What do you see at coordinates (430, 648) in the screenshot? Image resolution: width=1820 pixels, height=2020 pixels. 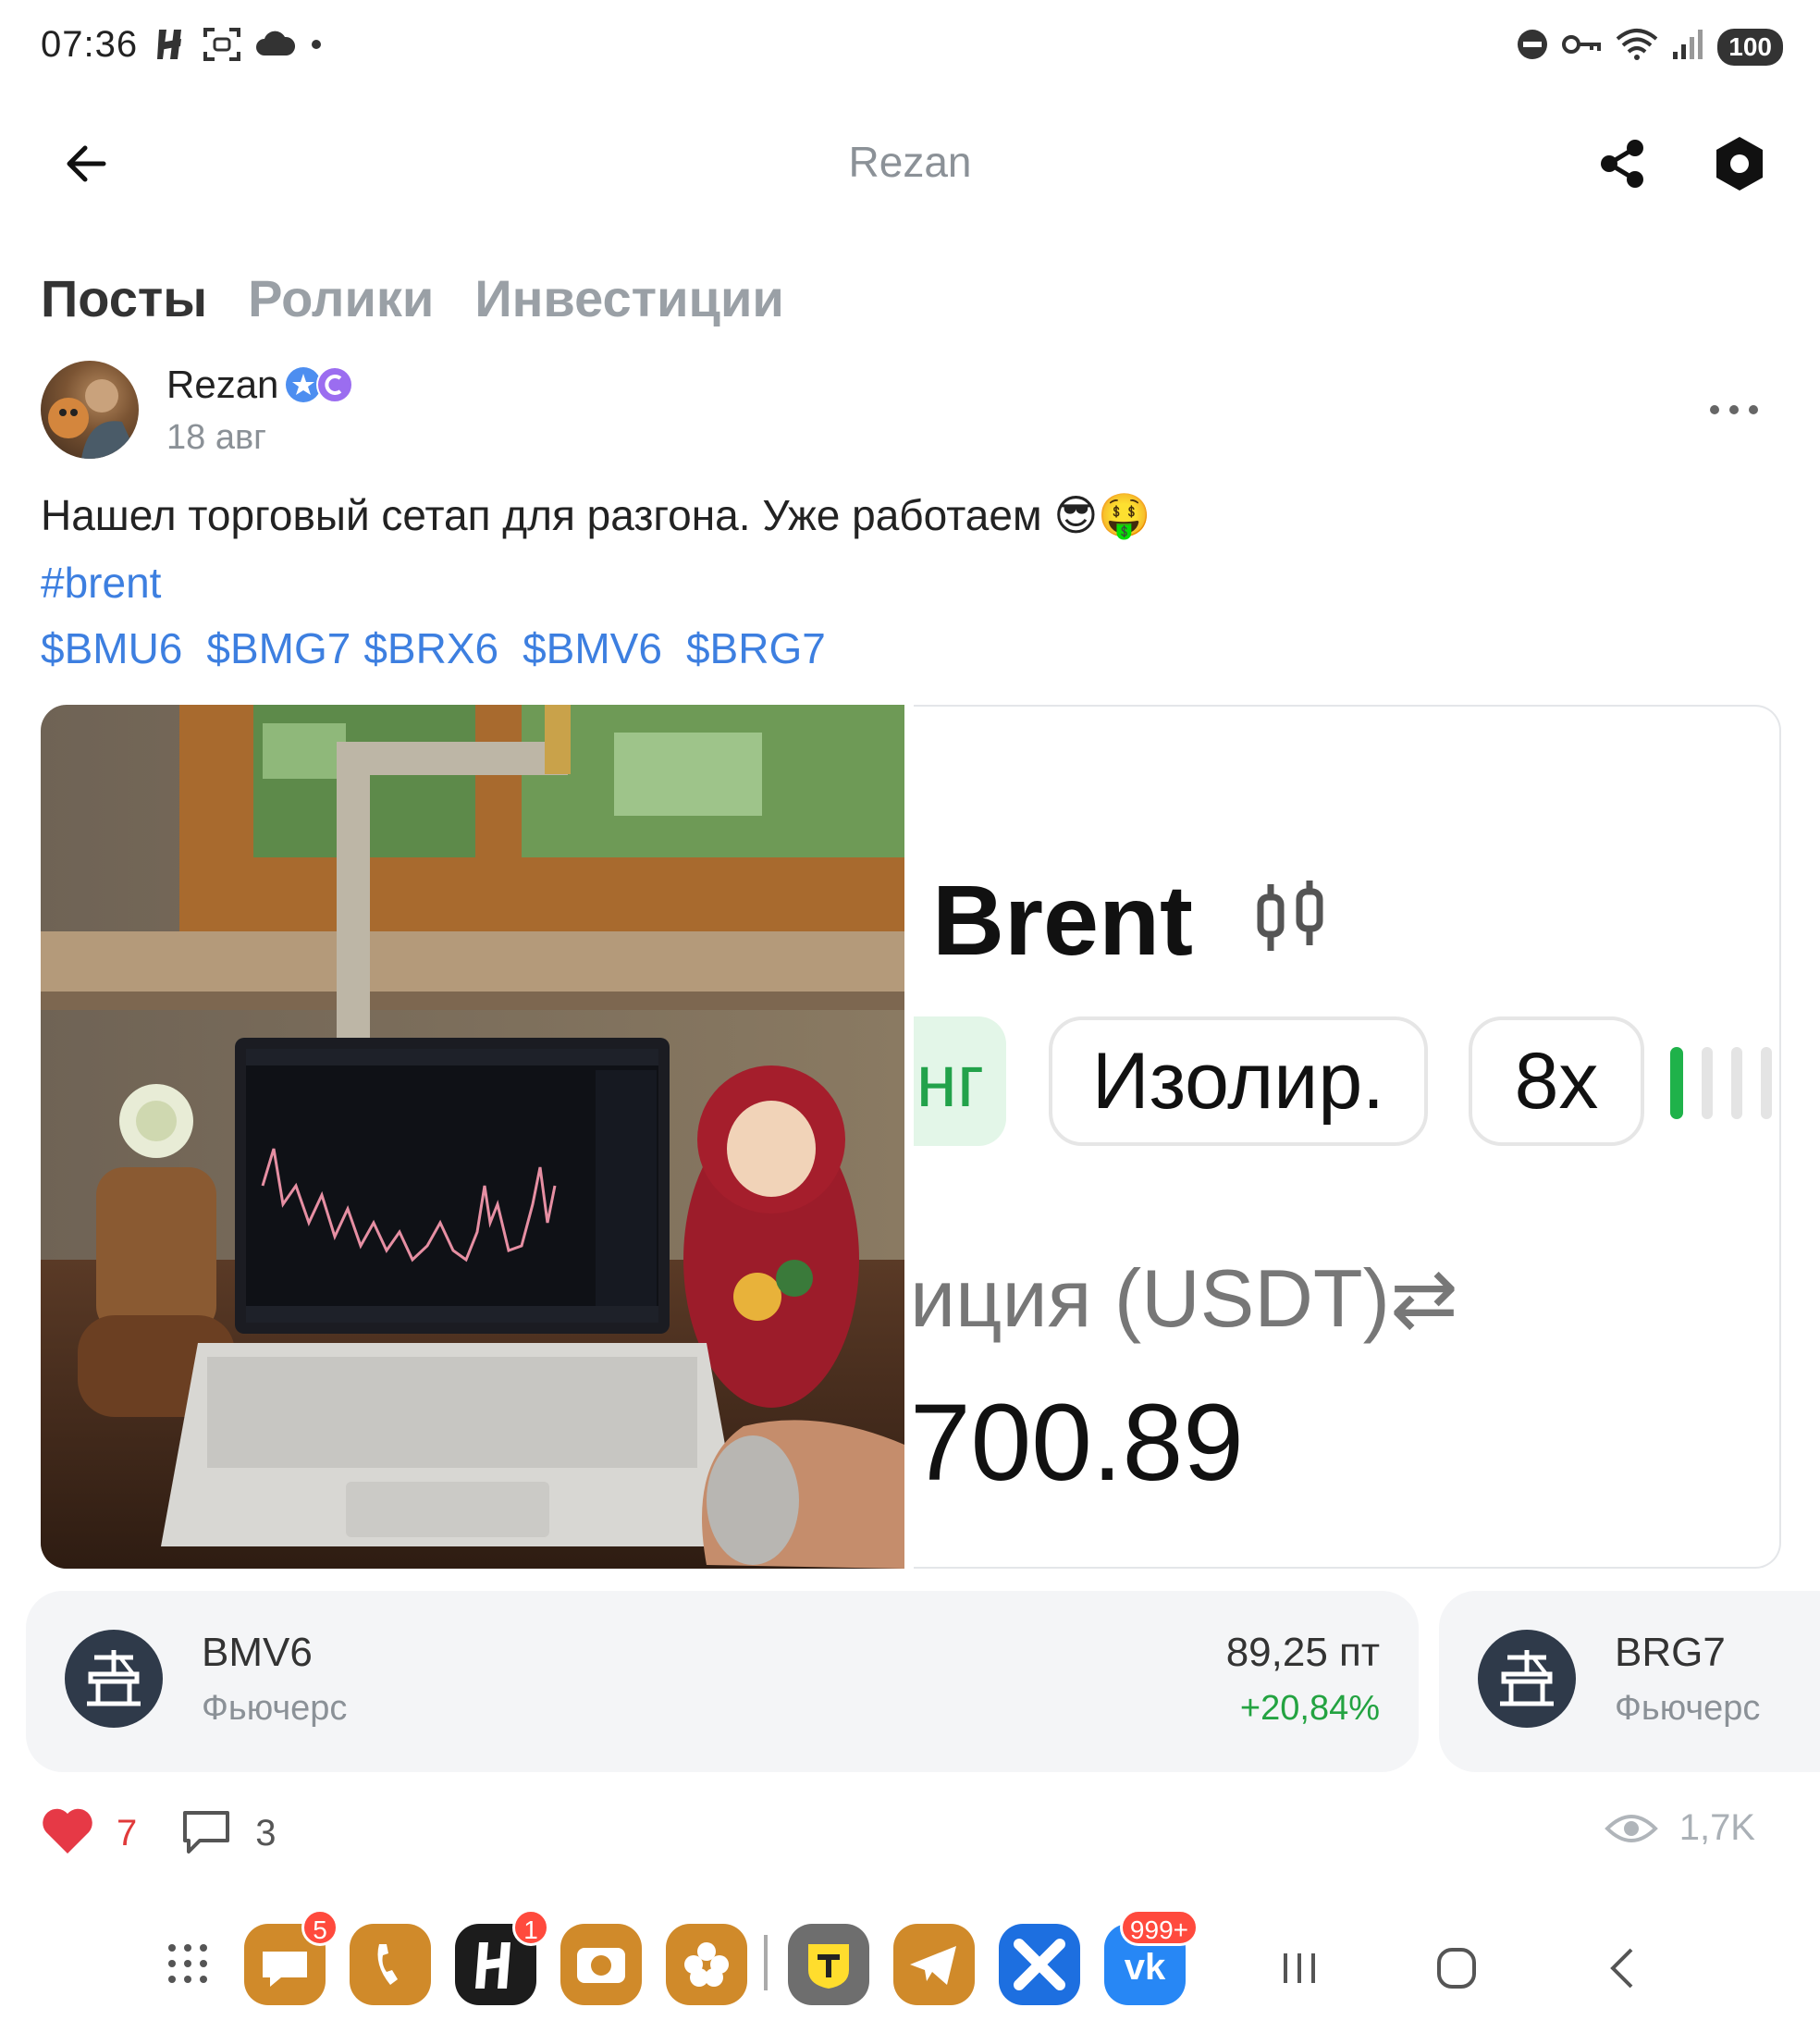 I see `ticker-link: $BRX6` at bounding box center [430, 648].